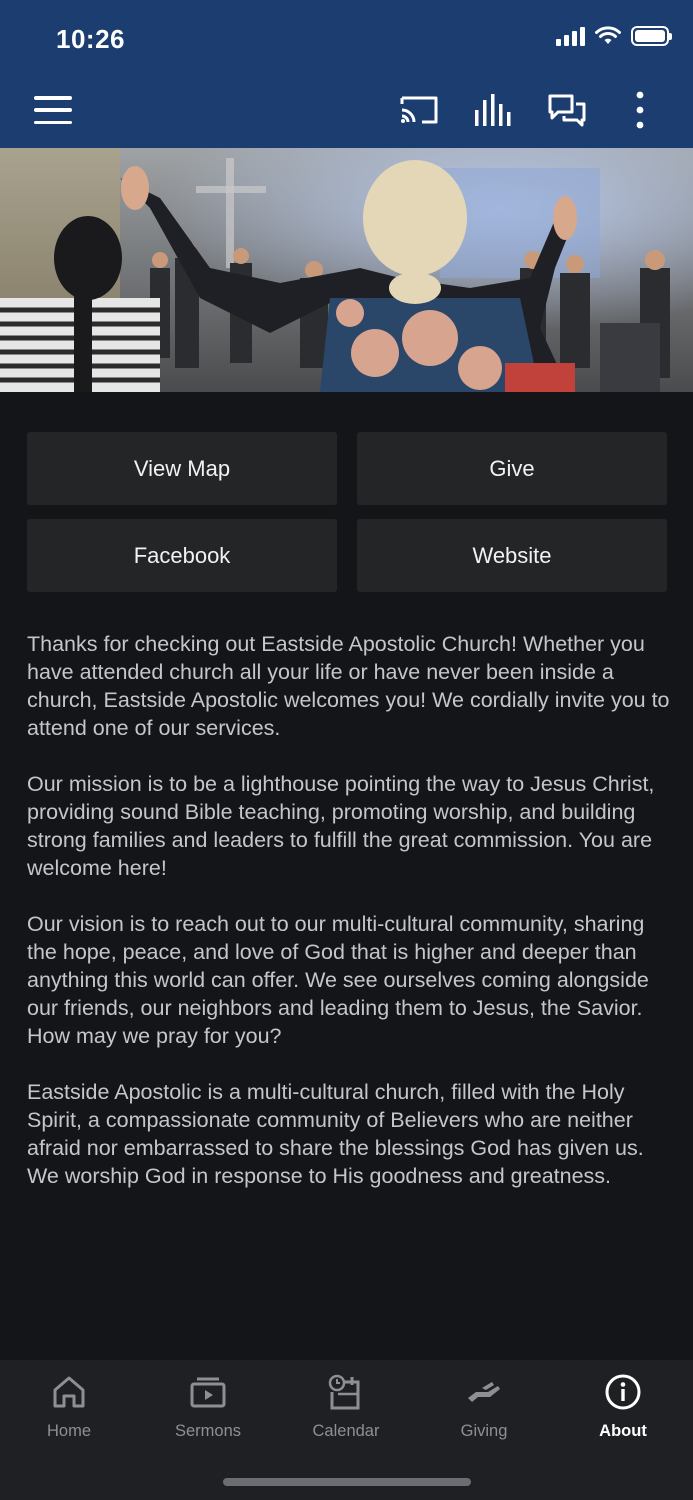  I want to click on tab-calendar-label: Calendar, so click(346, 1431).